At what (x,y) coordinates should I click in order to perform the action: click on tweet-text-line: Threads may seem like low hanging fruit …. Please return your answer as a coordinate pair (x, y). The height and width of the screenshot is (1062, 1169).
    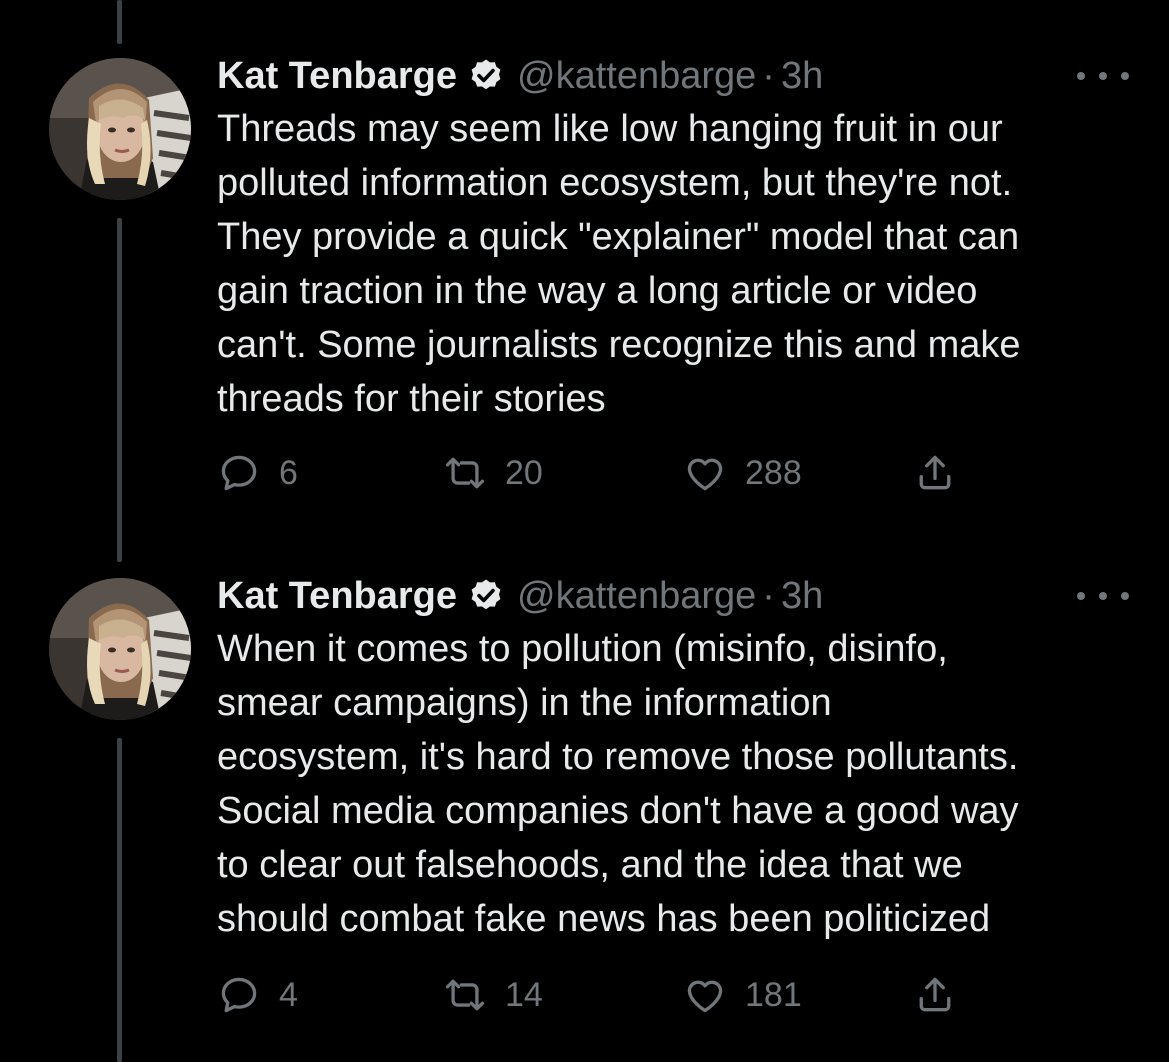
    Looking at the image, I should click on (610, 129).